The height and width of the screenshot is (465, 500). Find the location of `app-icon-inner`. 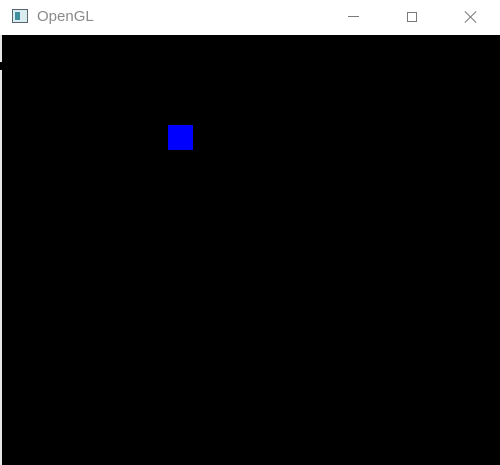

app-icon-inner is located at coordinates (17, 16).